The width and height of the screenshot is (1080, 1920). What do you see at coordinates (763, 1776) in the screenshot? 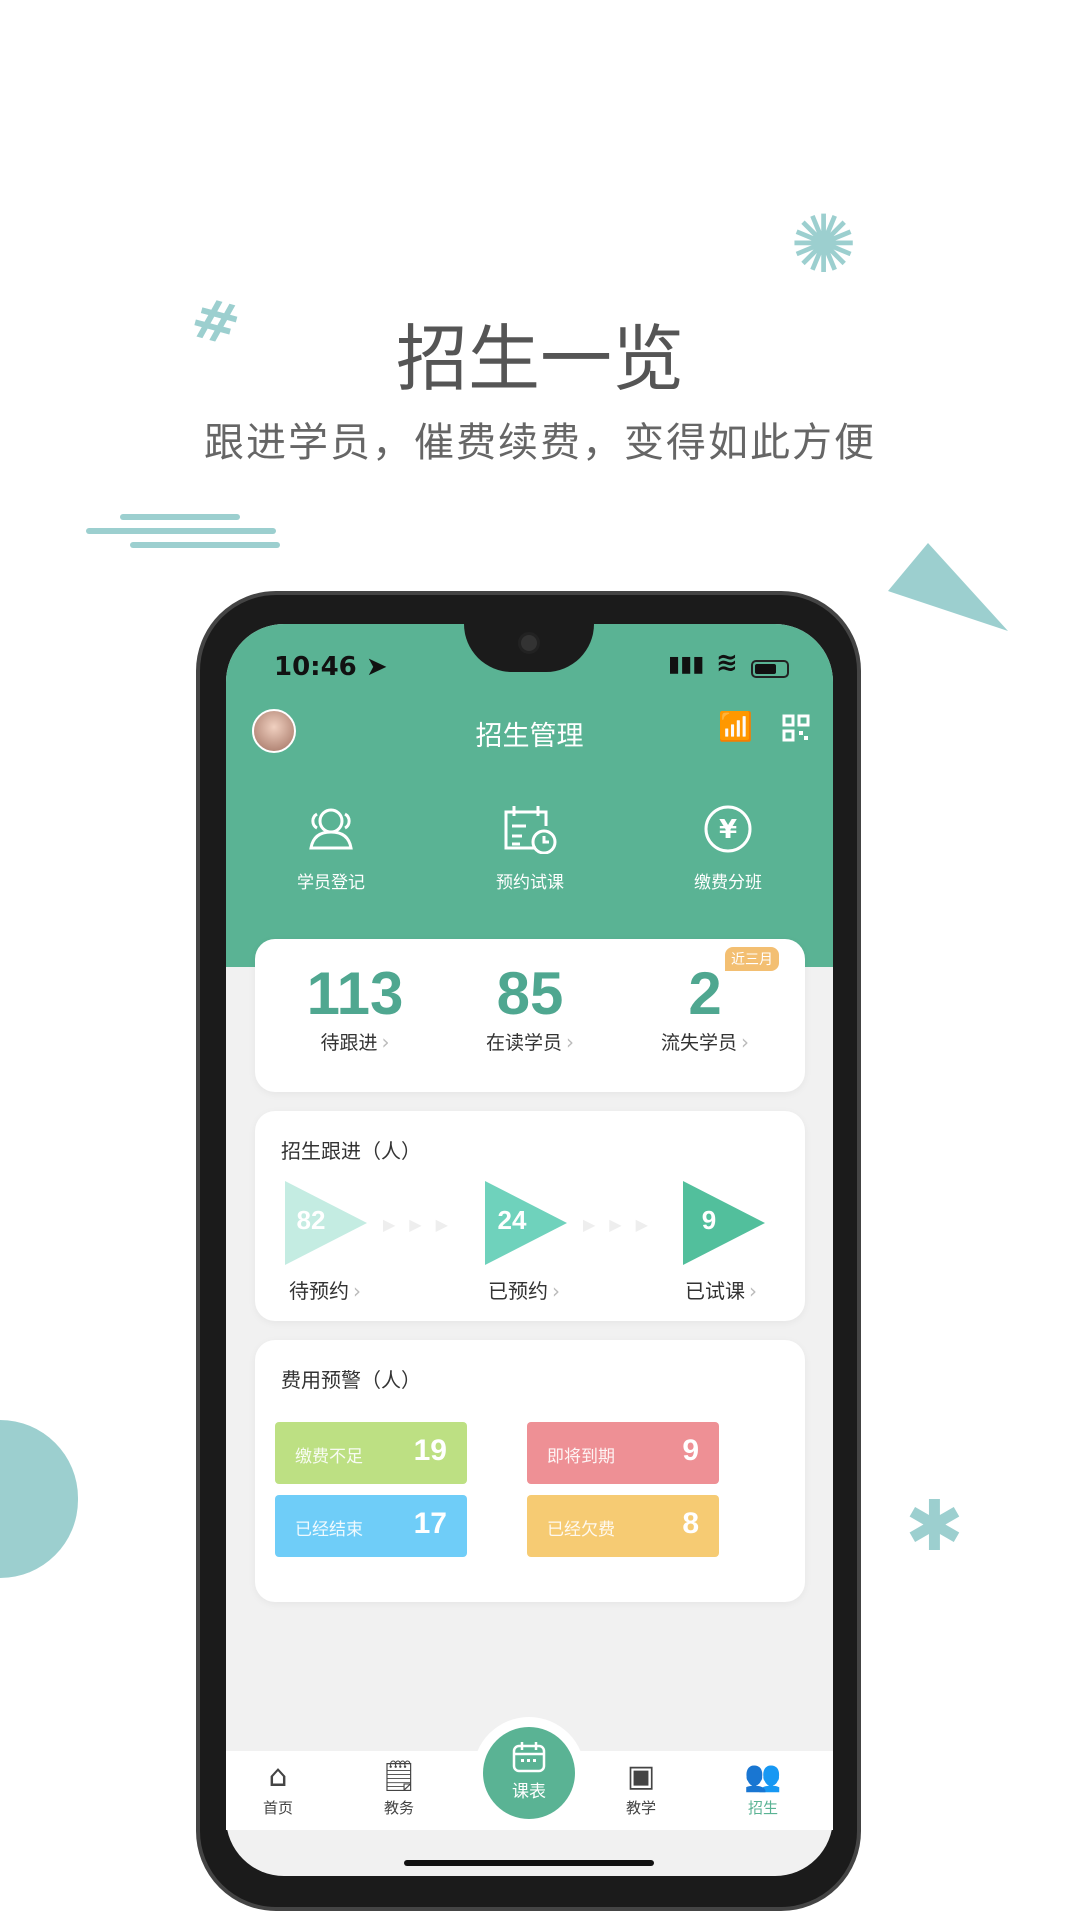
I see `users-icon: 👥` at bounding box center [763, 1776].